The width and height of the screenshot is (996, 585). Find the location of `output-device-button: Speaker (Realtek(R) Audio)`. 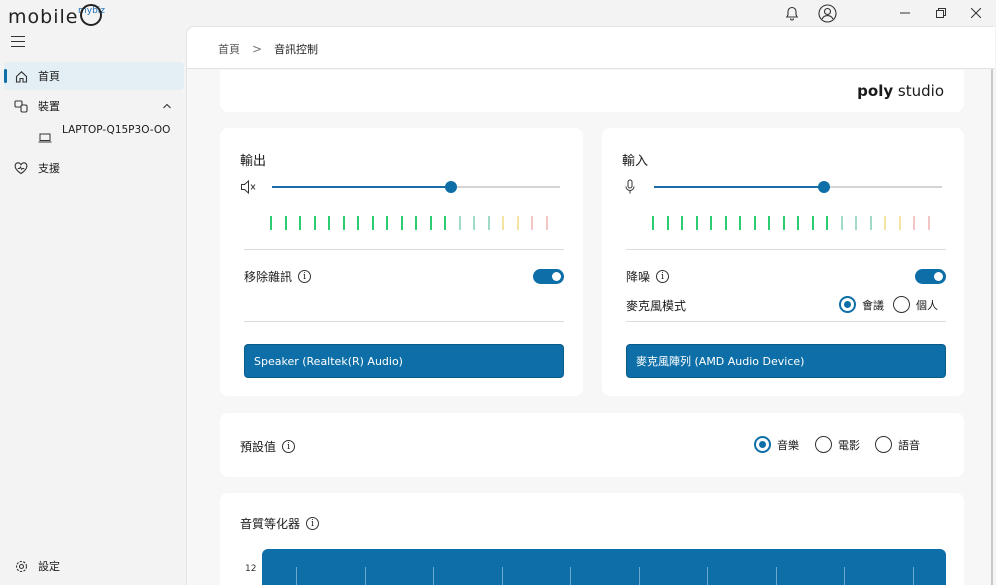

output-device-button: Speaker (Realtek(R) Audio) is located at coordinates (404, 361).